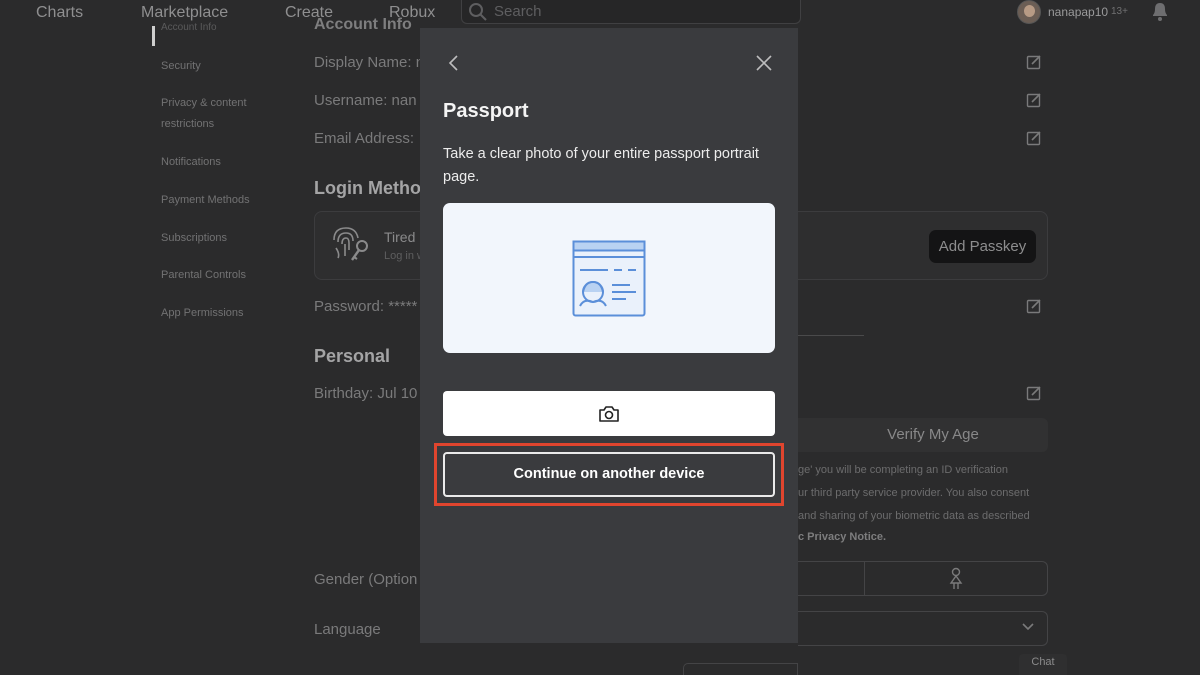 The width and height of the screenshot is (1200, 675). Describe the element at coordinates (1034, 138) in the screenshot. I see `edit-email-icon` at that location.